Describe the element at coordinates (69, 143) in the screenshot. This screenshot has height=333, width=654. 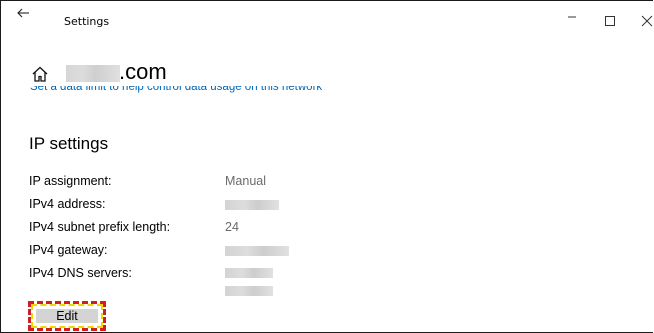
I see `ip-settings-title: IP settings` at that location.